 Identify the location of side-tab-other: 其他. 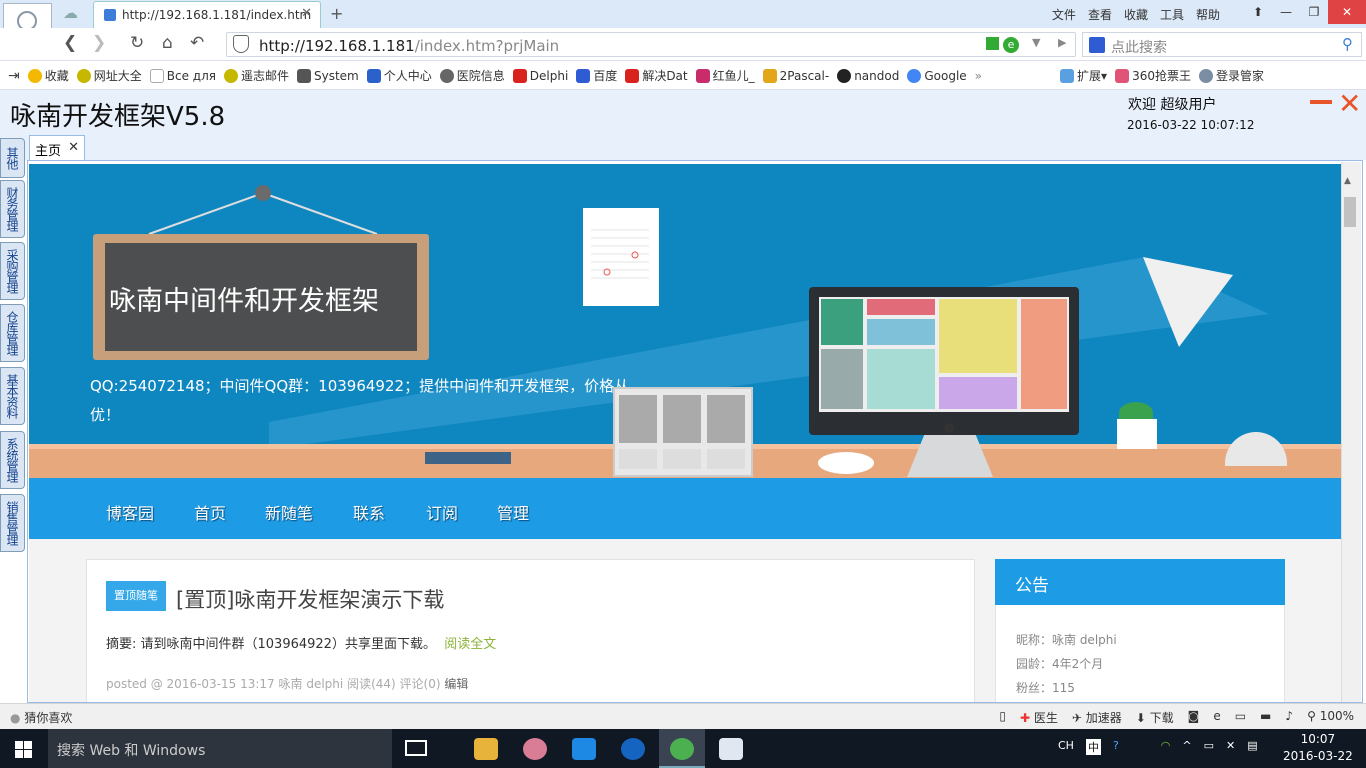
(12, 158).